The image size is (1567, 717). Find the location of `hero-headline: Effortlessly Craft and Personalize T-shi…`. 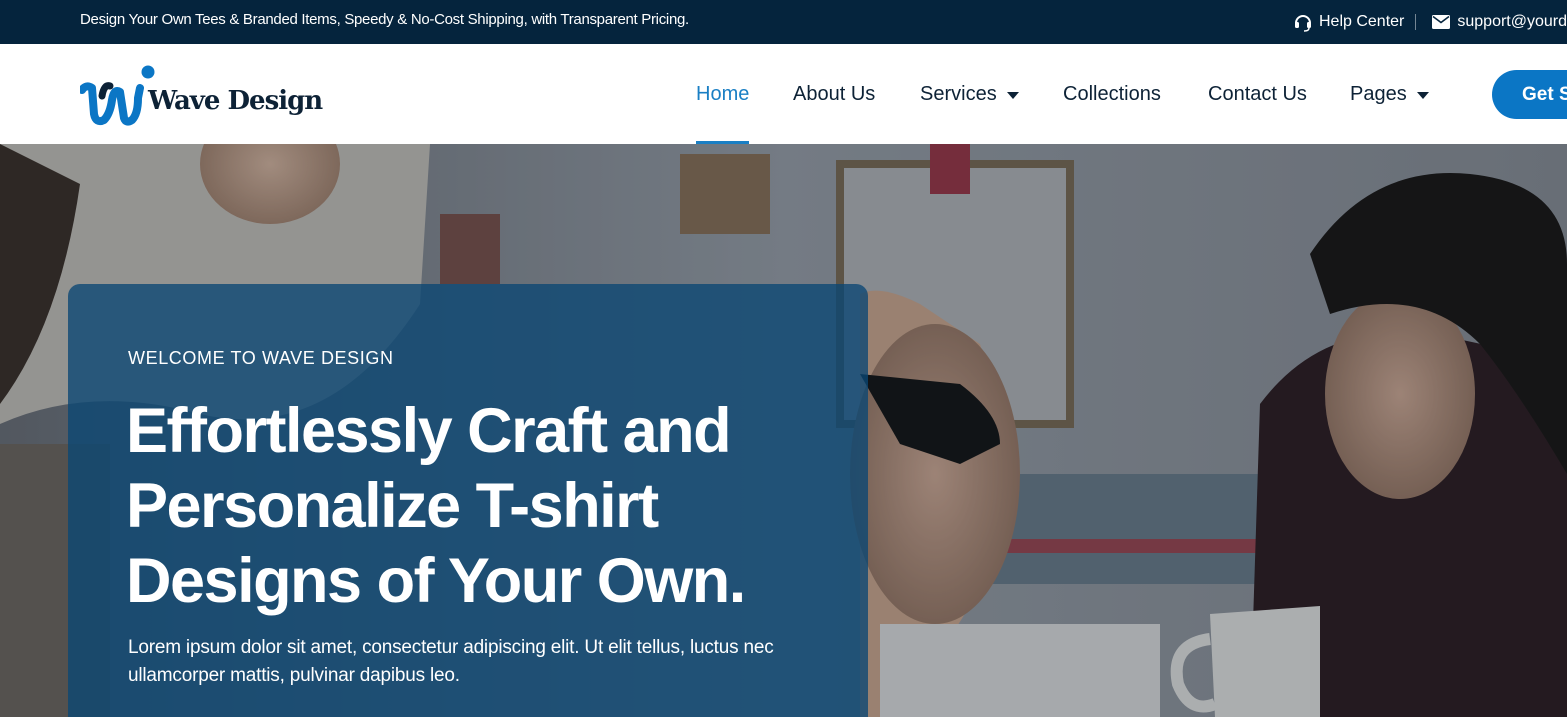

hero-headline: Effortlessly Craft and Personalize T-shi… is located at coordinates (436, 506).